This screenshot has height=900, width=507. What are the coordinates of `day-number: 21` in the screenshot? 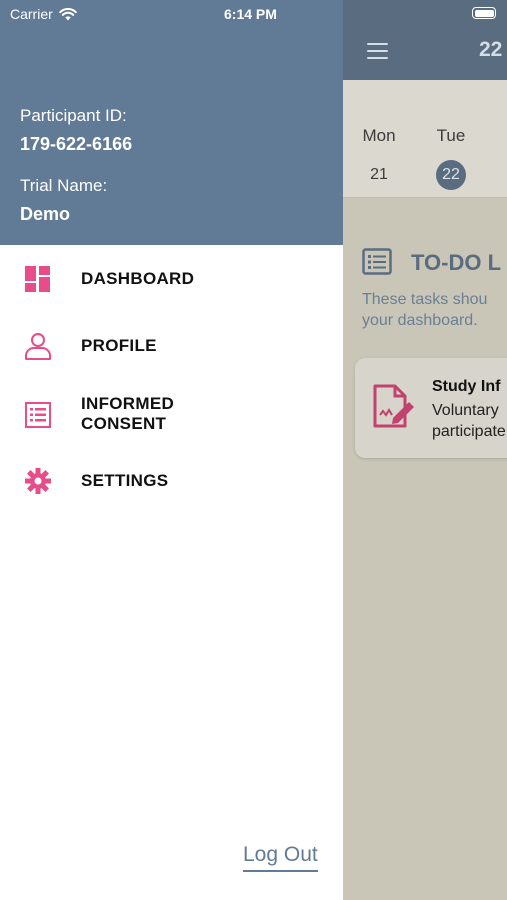 It's located at (379, 174).